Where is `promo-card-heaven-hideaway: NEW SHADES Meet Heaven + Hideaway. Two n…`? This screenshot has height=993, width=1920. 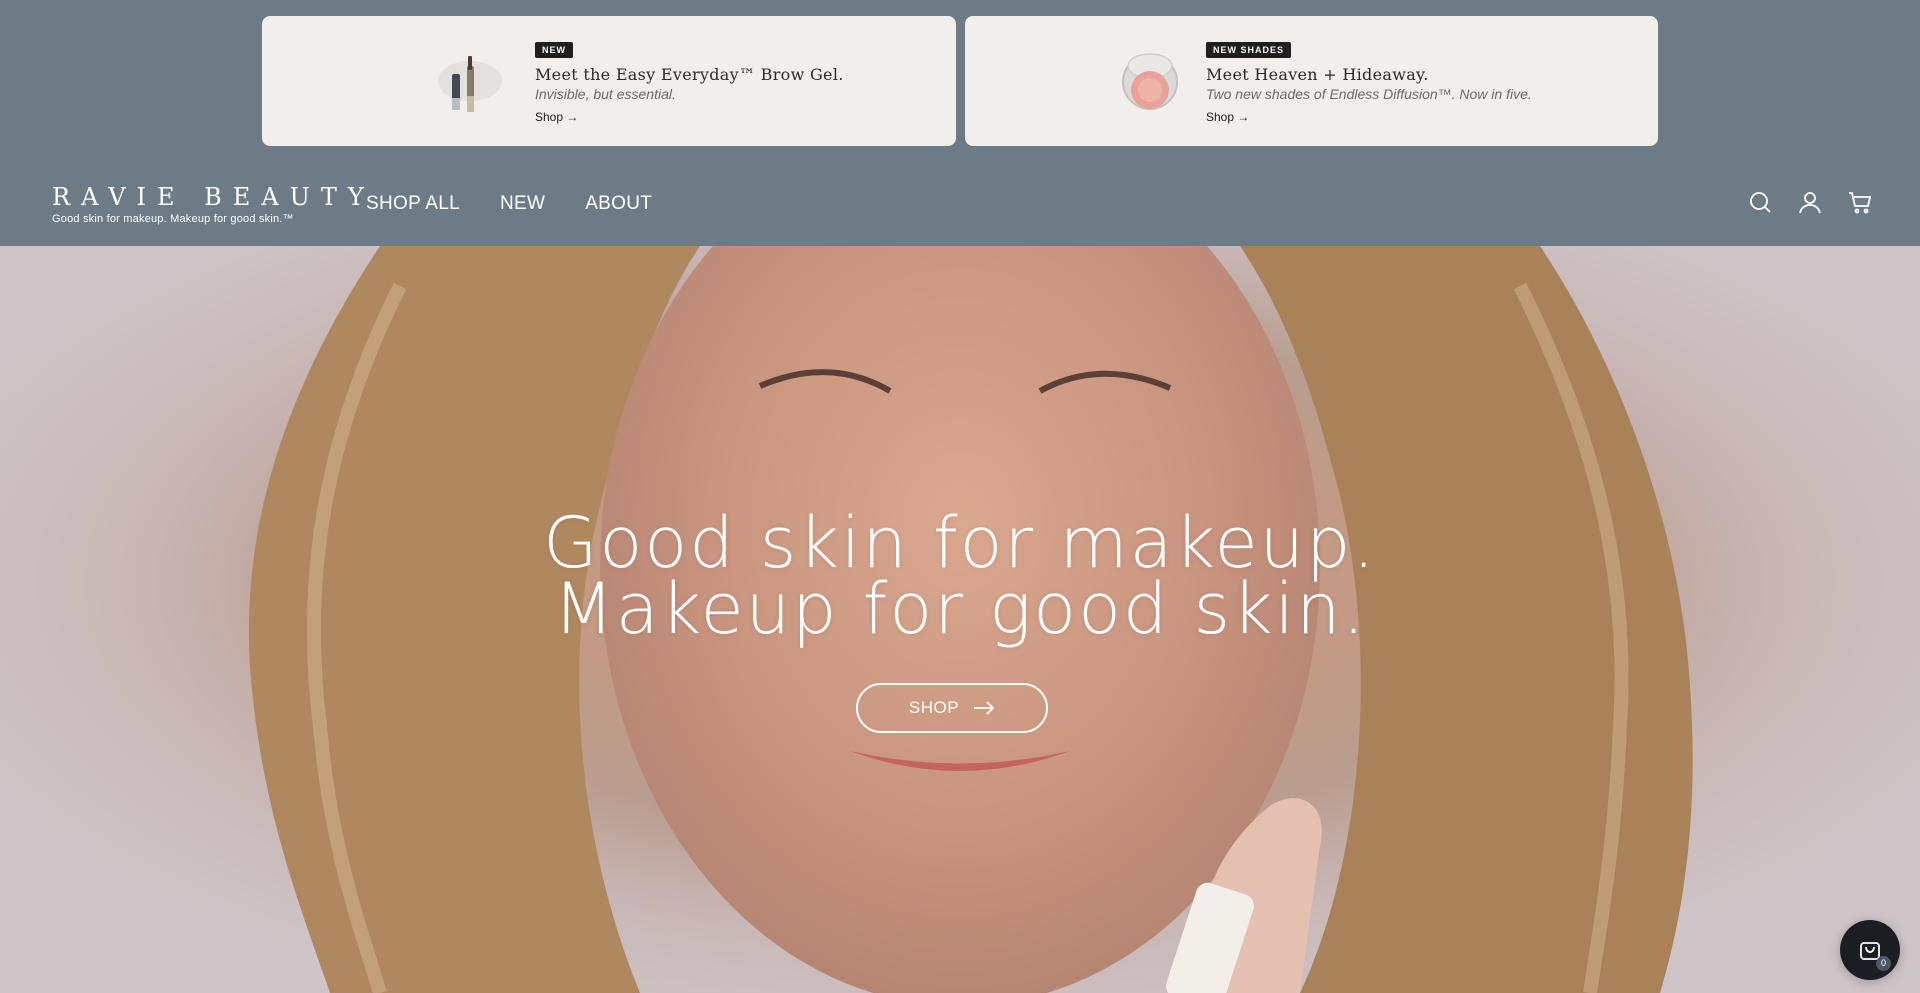
promo-card-heaven-hideaway: NEW SHADES Meet Heaven + Hideaway. Two n… is located at coordinates (1311, 81).